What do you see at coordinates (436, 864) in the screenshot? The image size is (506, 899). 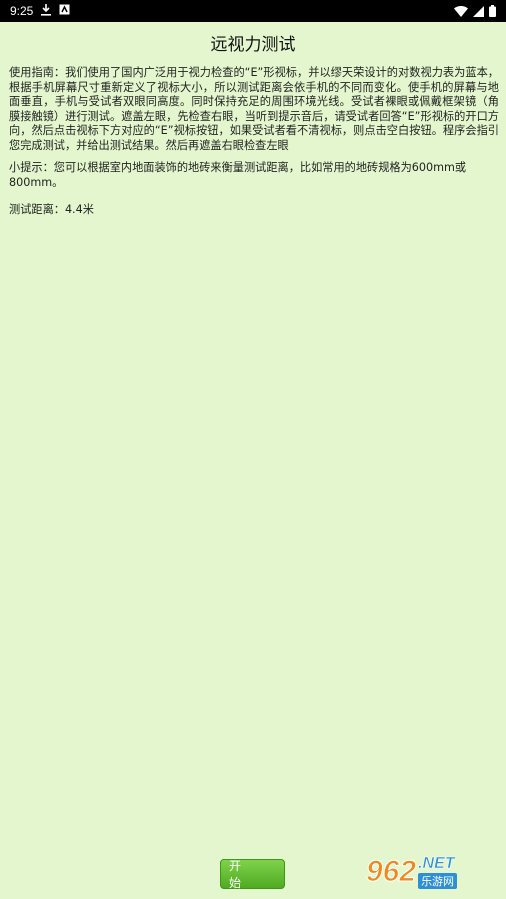 I see `watermark-domain: .NET` at bounding box center [436, 864].